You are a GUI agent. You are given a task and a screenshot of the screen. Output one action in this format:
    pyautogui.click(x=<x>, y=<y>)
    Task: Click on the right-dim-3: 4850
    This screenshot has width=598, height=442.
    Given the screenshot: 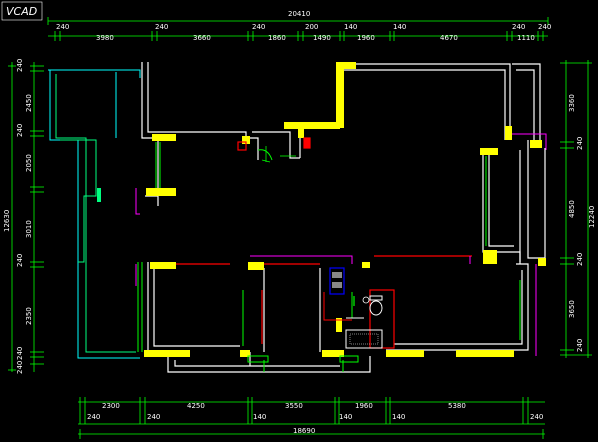 What is the action you would take?
    pyautogui.click(x=572, y=209)
    